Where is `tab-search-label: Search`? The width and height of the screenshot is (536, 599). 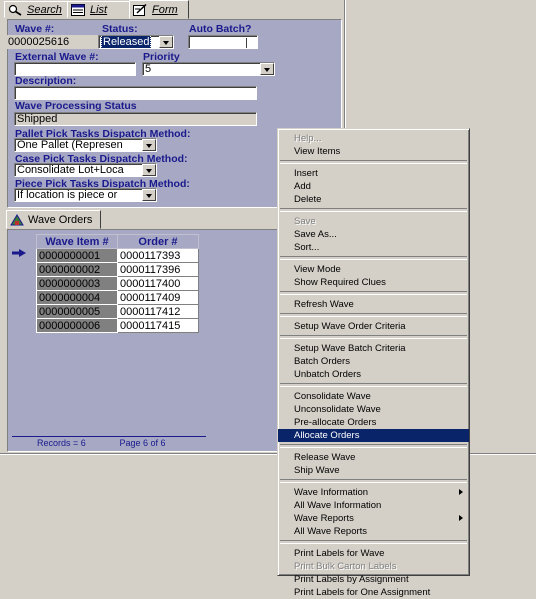
tab-search-label: Search is located at coordinates (44, 9).